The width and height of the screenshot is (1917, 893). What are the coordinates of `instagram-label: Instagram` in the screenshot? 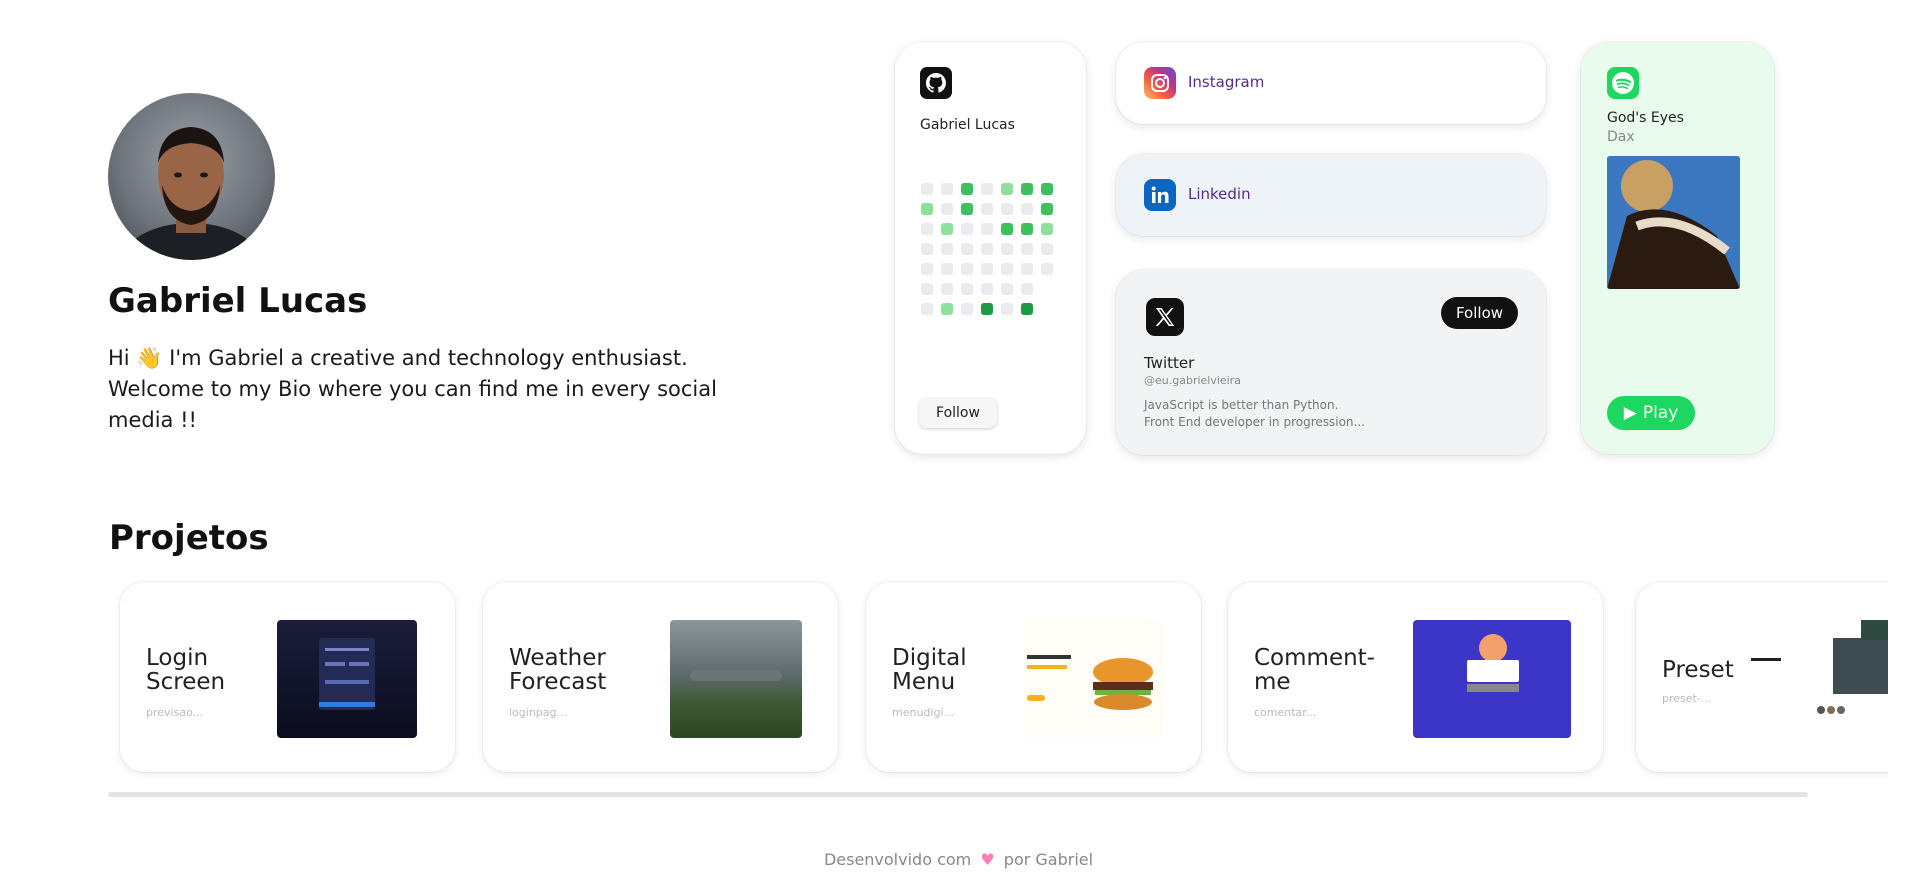 It's located at (1226, 82).